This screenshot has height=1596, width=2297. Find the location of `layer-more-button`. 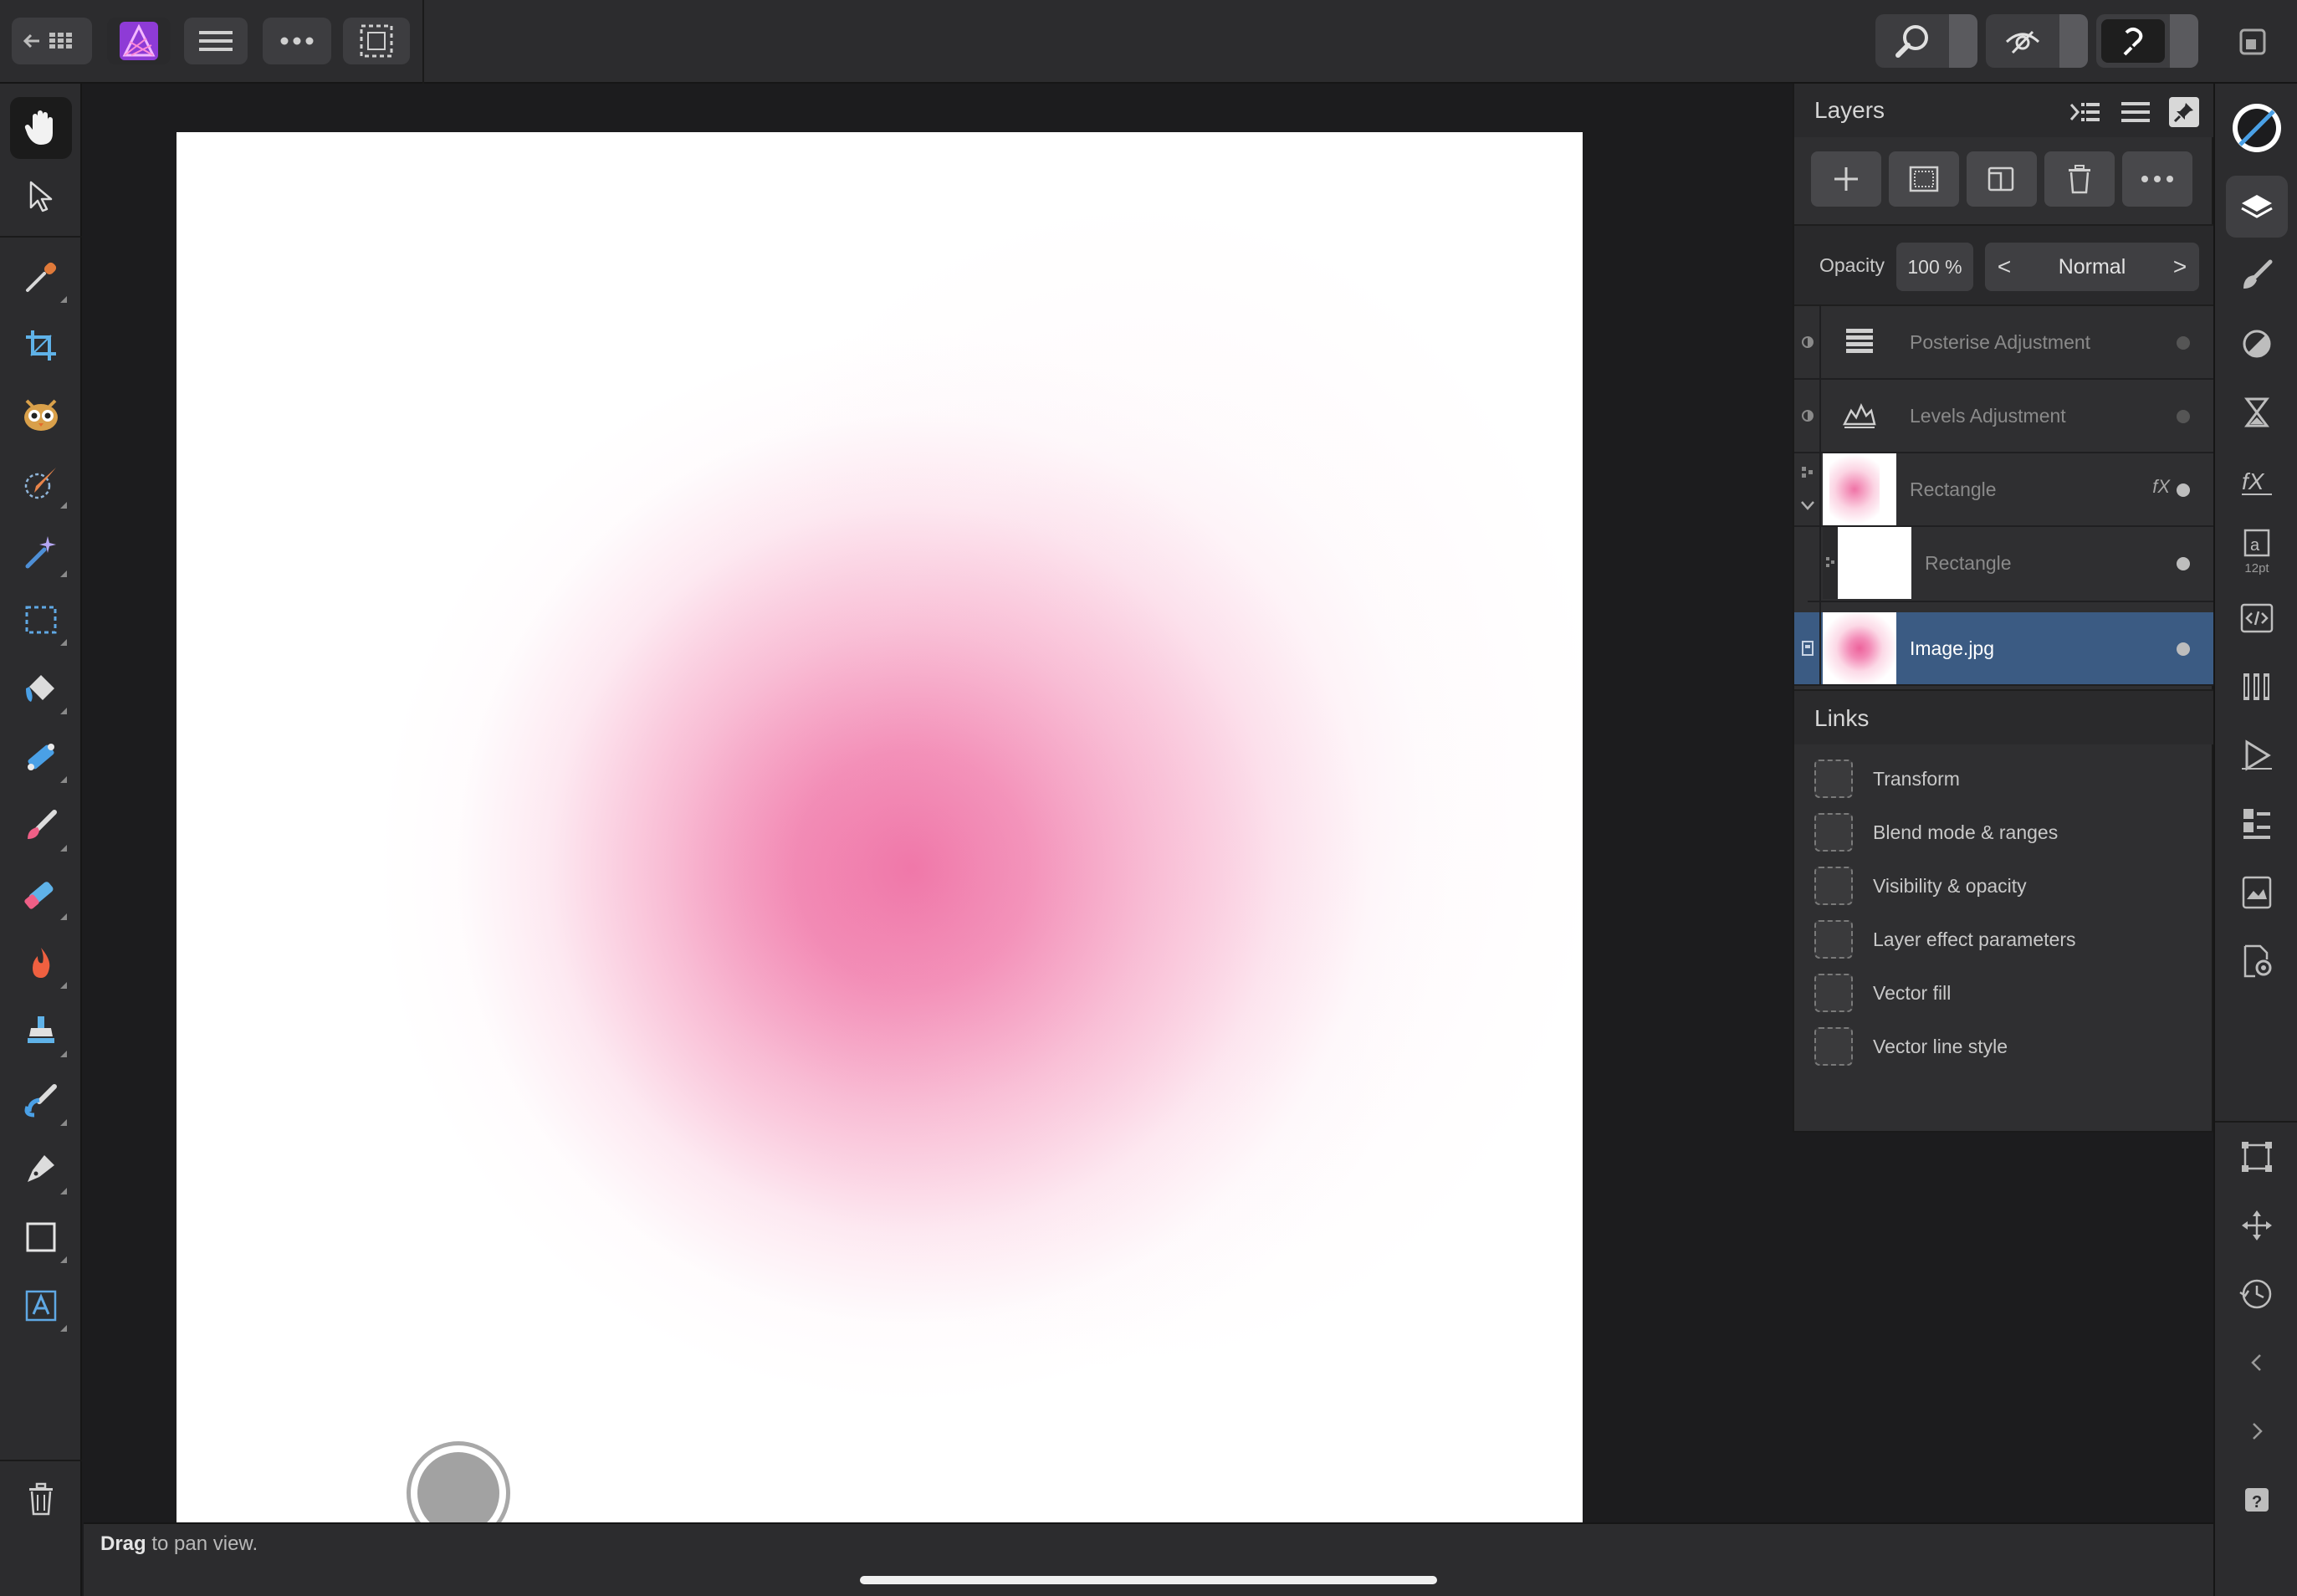

layer-more-button is located at coordinates (2157, 179).